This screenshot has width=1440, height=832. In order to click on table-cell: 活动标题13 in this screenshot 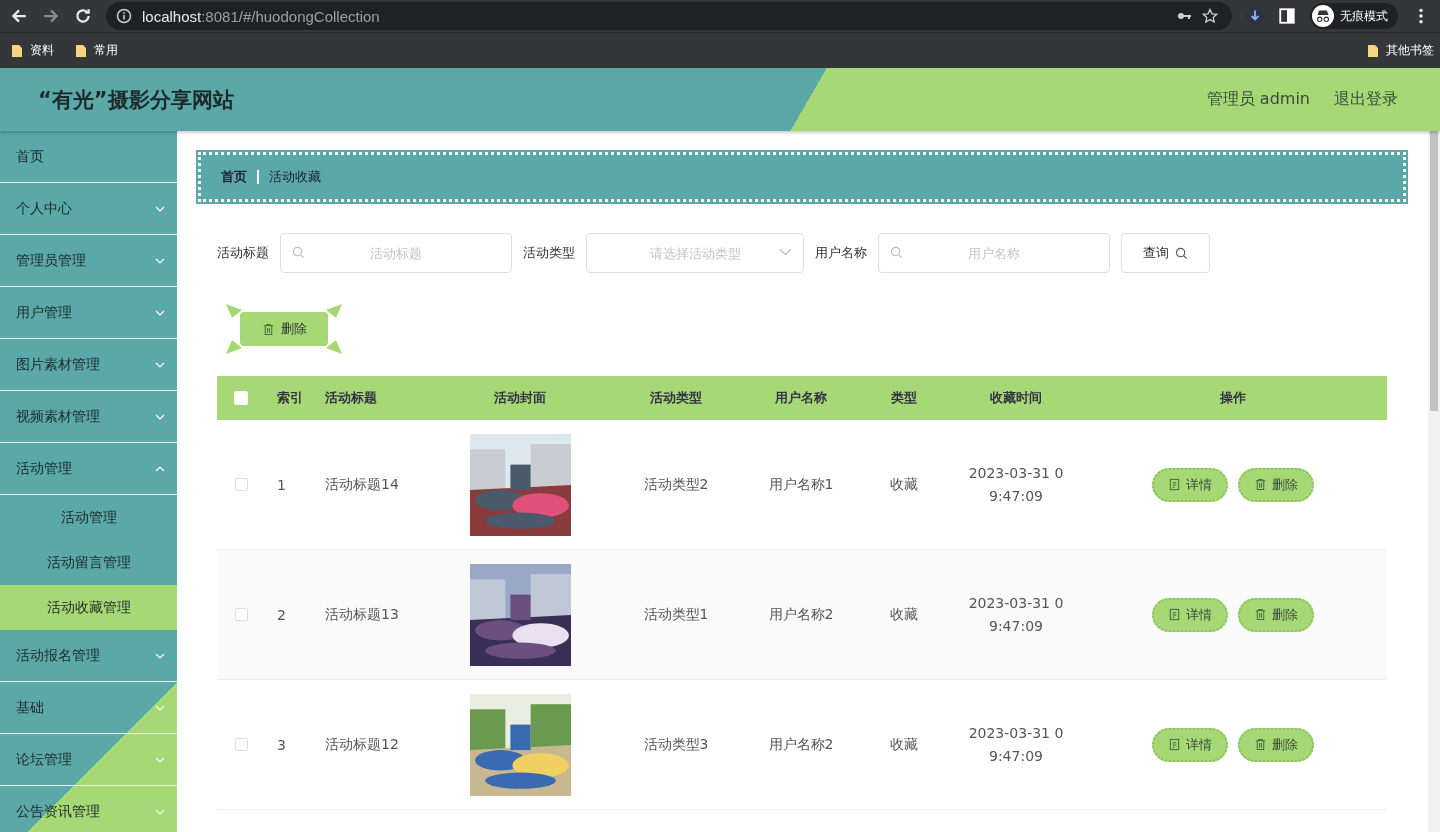, I will do `click(362, 614)`.